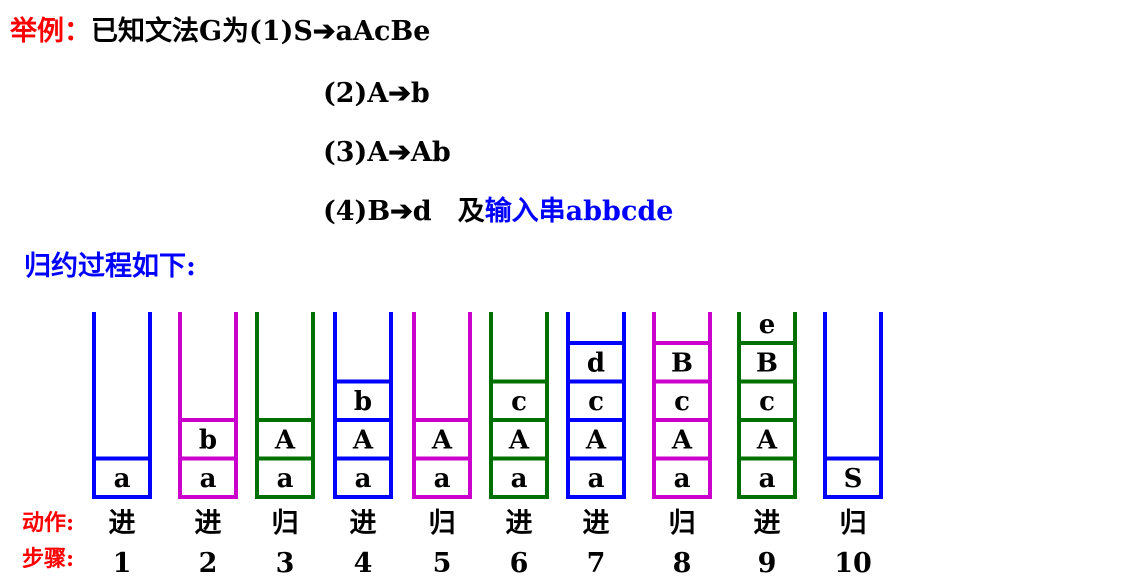  I want to click on step-number: 4, so click(363, 563).